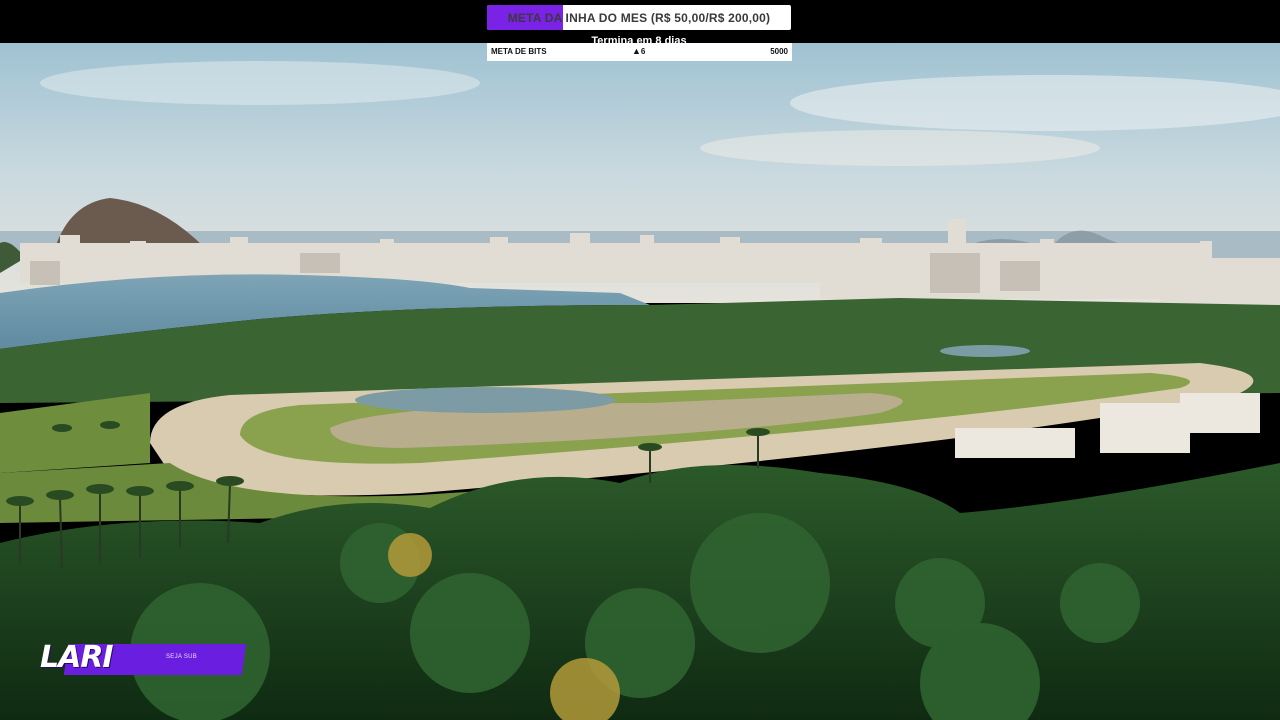  Describe the element at coordinates (77, 657) in the screenshot. I see `streamer-name: LARI` at that location.